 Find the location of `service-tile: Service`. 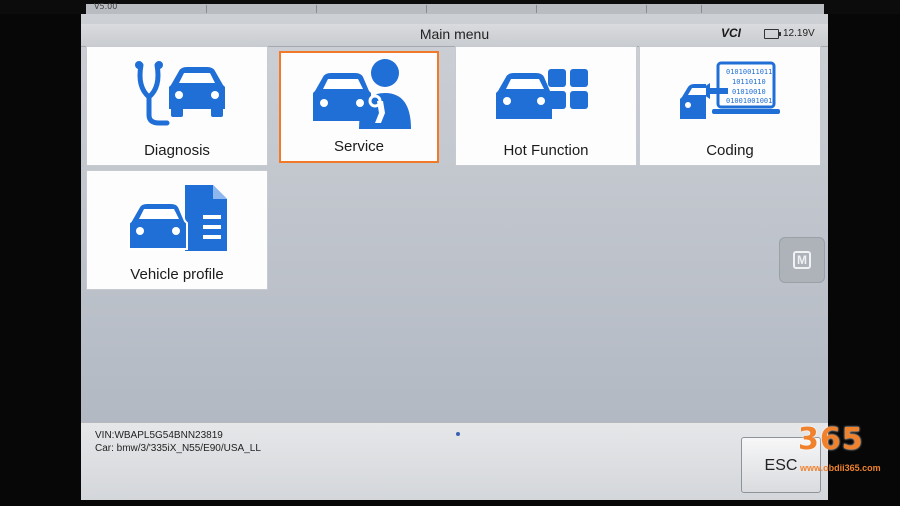

service-tile: Service is located at coordinates (359, 107).